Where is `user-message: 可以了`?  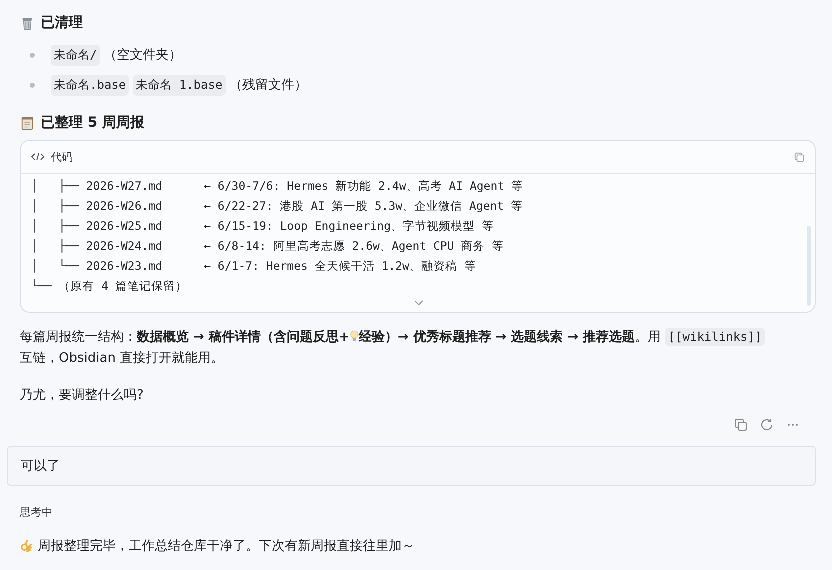 user-message: 可以了 is located at coordinates (411, 466).